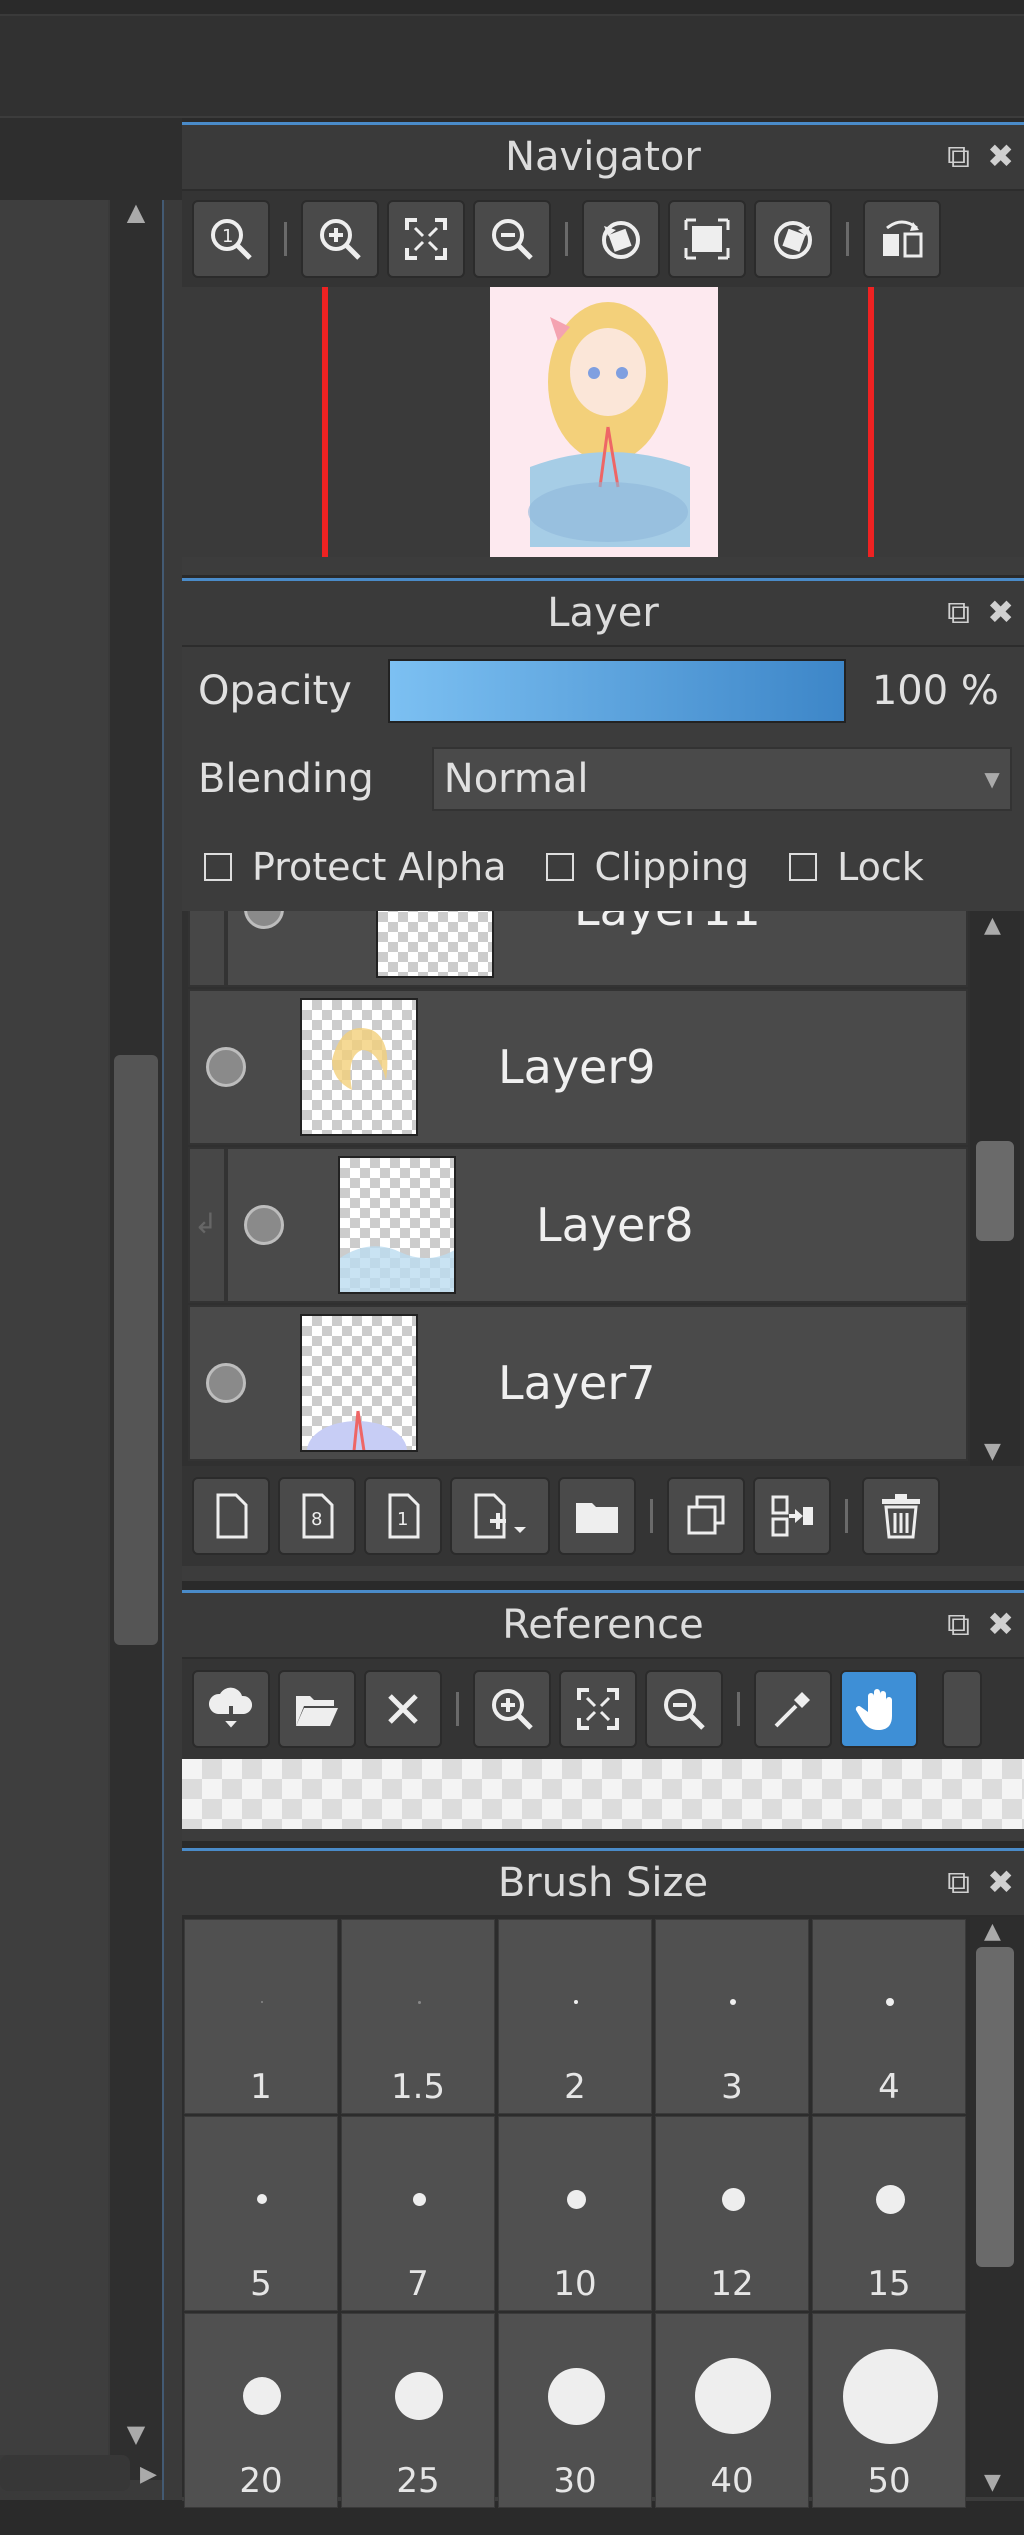 The width and height of the screenshot is (1024, 2535). Describe the element at coordinates (603, 1794) in the screenshot. I see `reference-image-area` at that location.